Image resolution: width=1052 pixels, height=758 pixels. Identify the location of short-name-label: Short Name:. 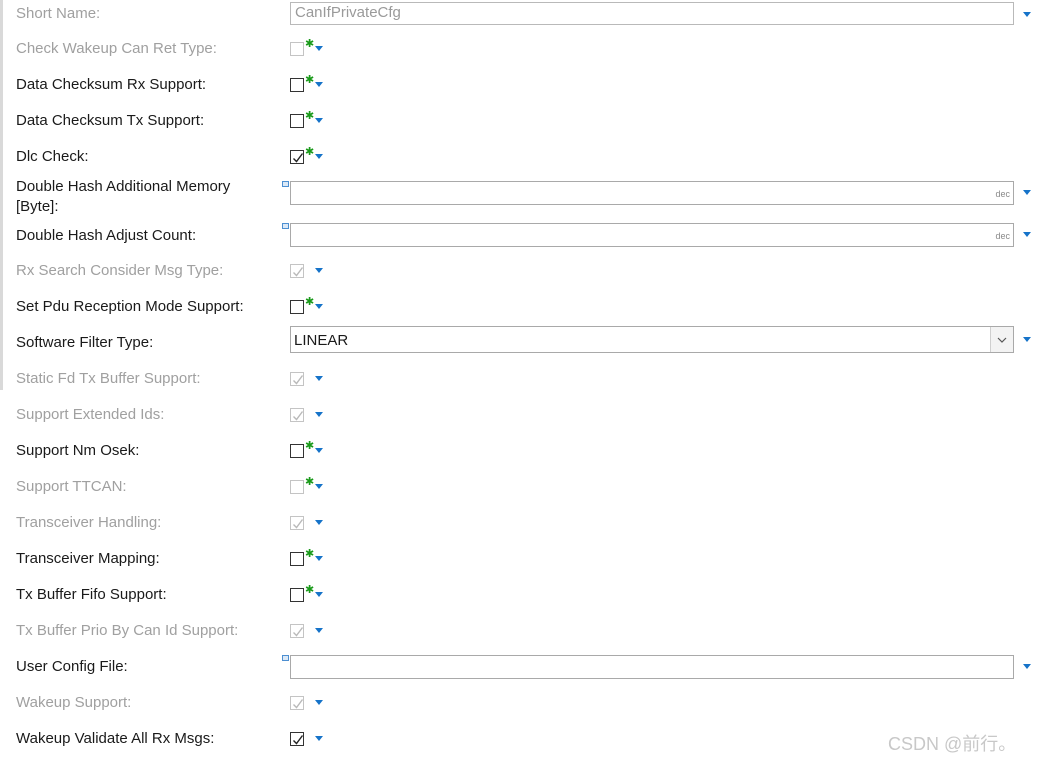
(58, 13).